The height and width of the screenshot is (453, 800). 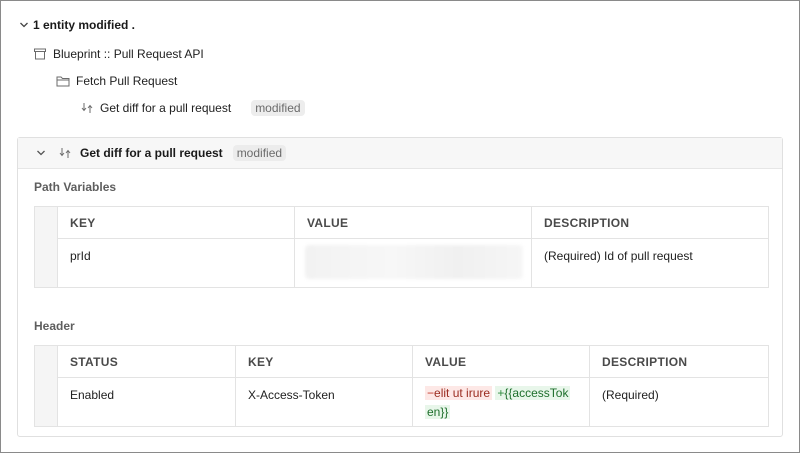 I want to click on request-name: Get diff for a pull request, so click(x=166, y=108).